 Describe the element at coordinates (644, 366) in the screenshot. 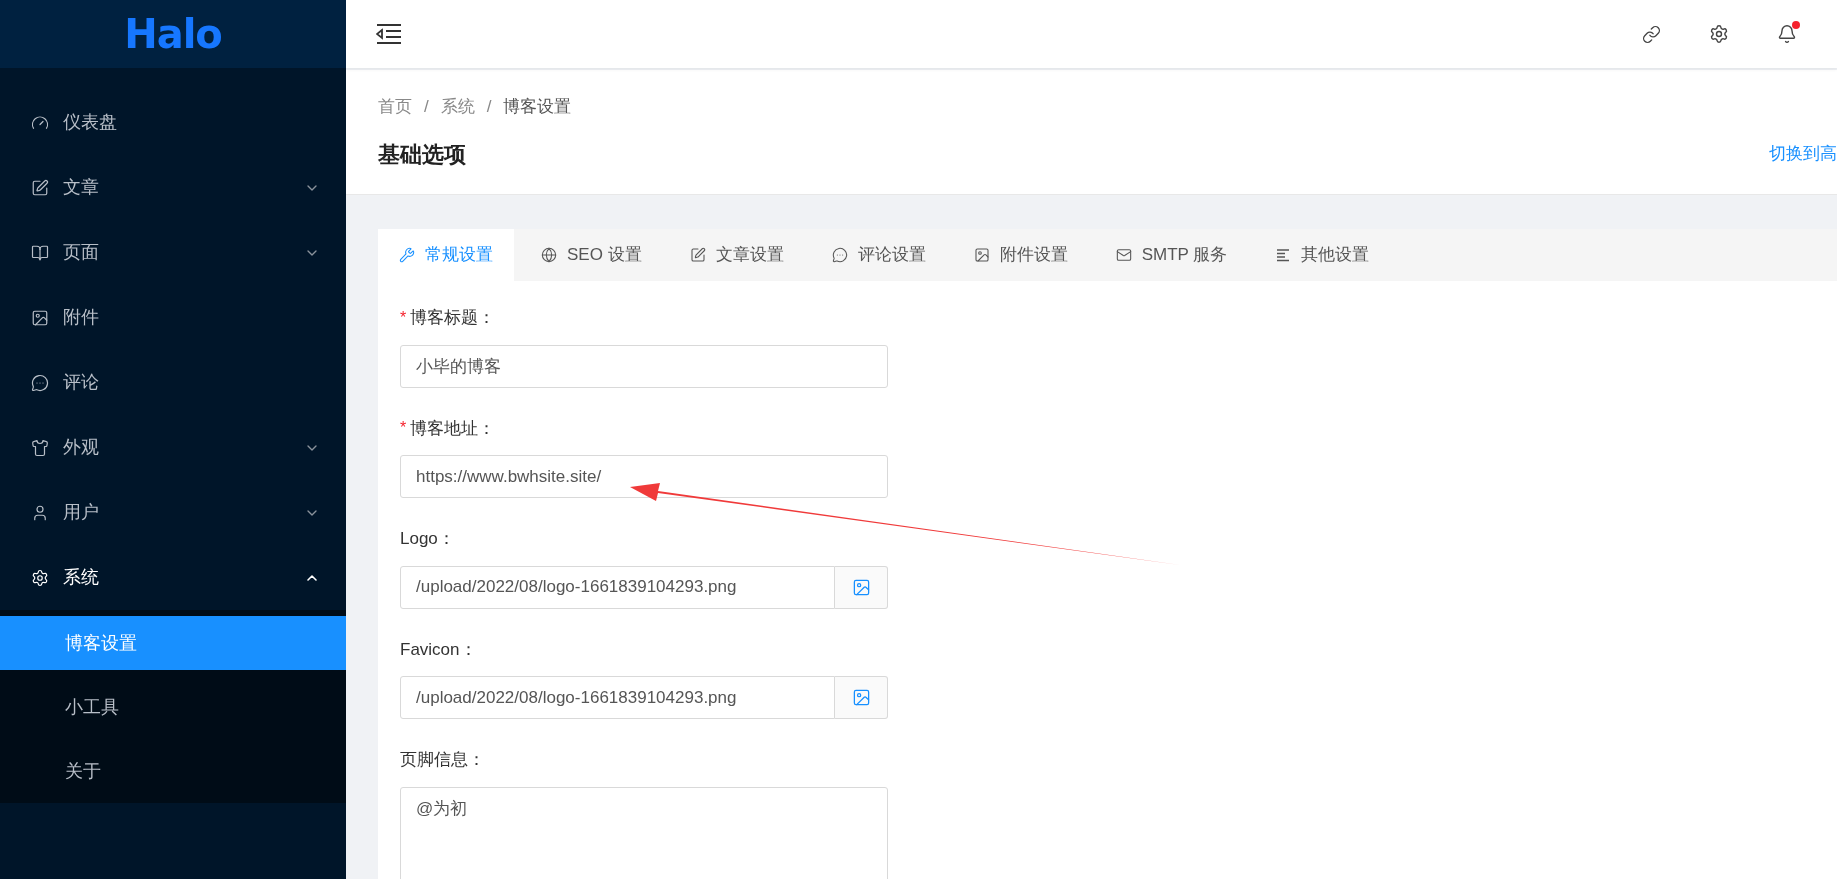

I see `text-field: 小毕的博客` at that location.